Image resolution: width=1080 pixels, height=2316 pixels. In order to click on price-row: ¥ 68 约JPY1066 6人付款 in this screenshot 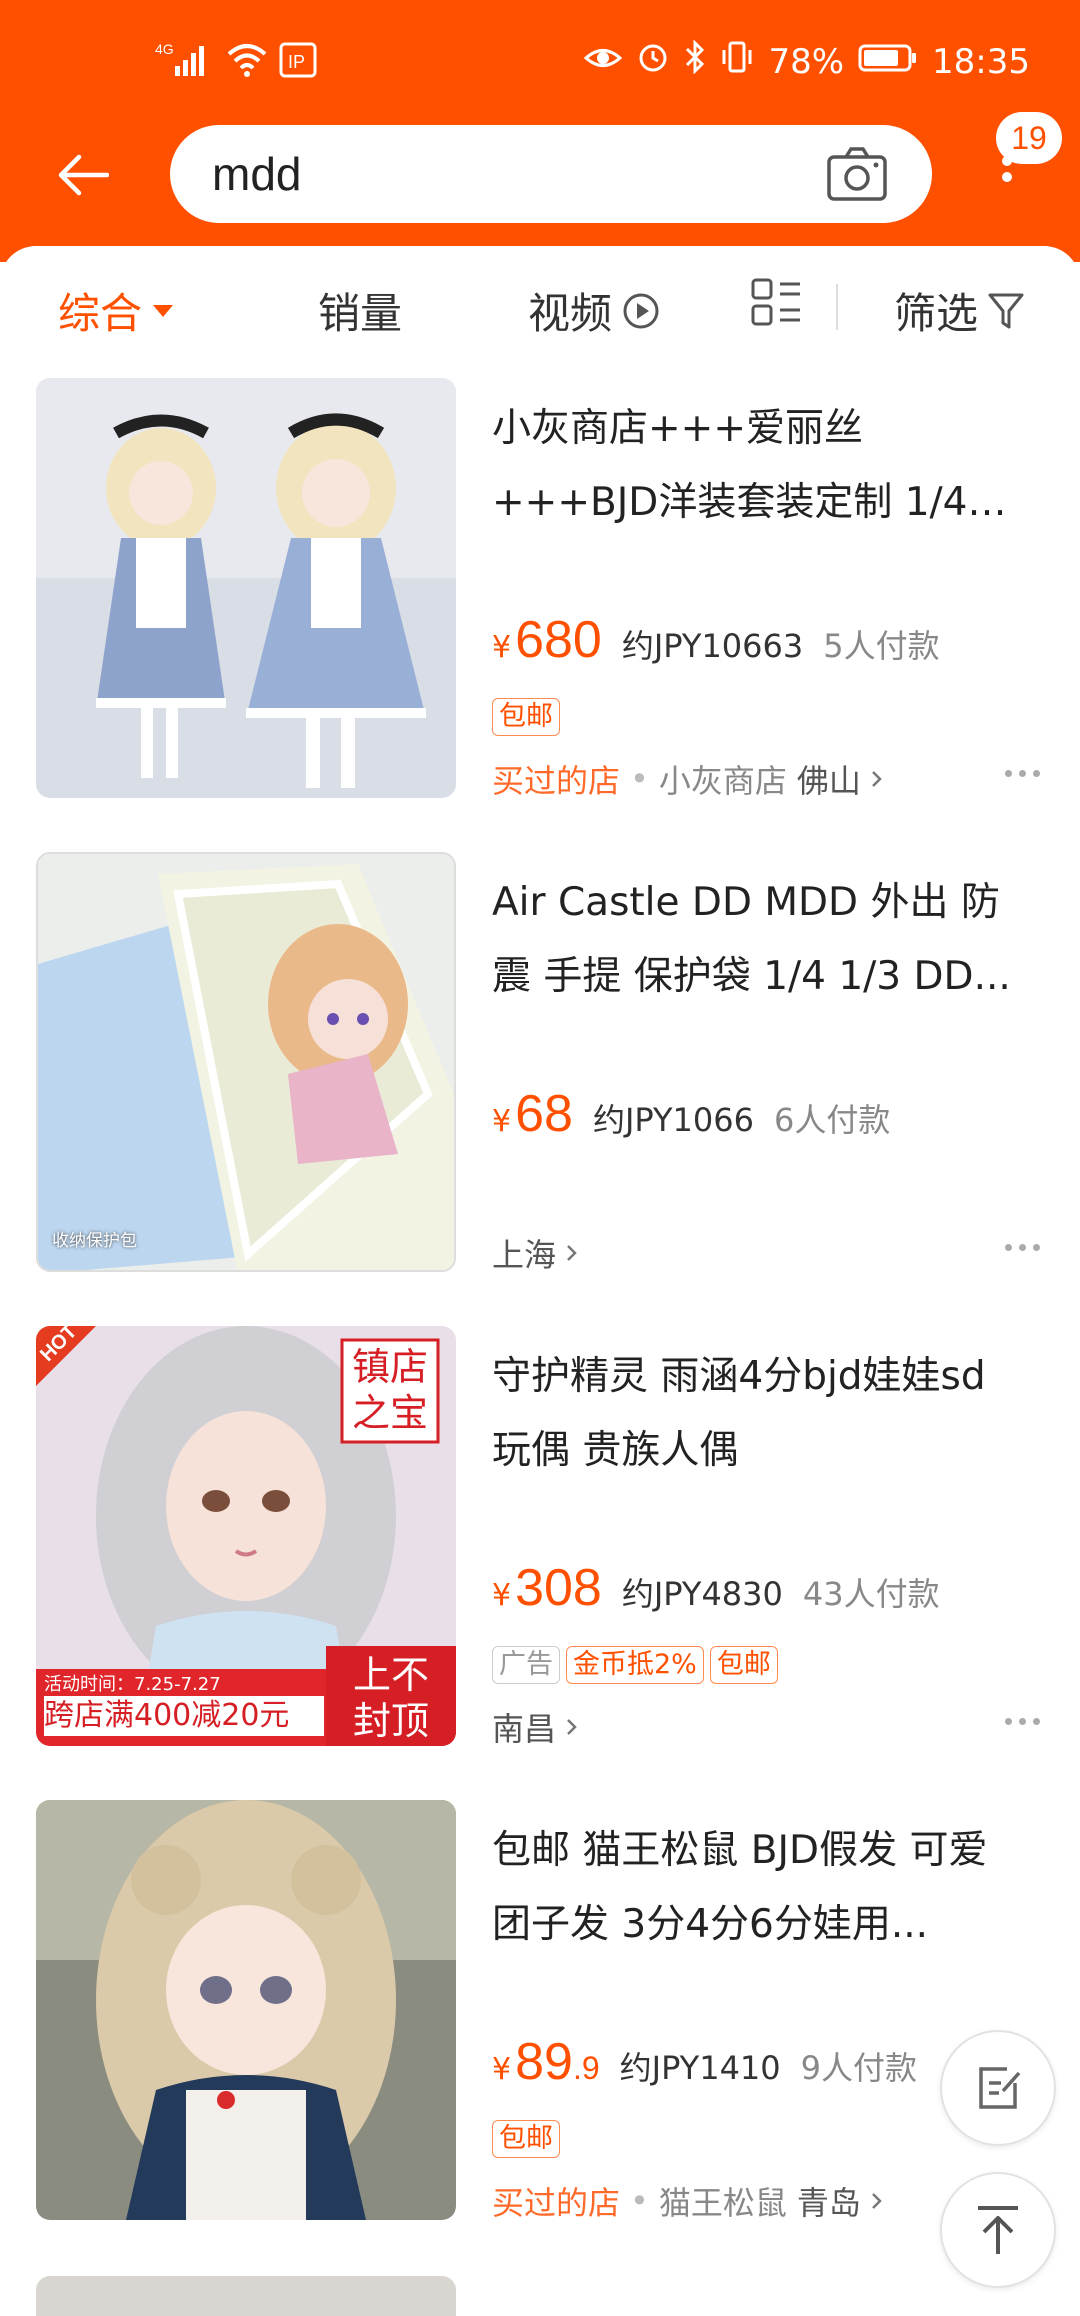, I will do `click(691, 1114)`.